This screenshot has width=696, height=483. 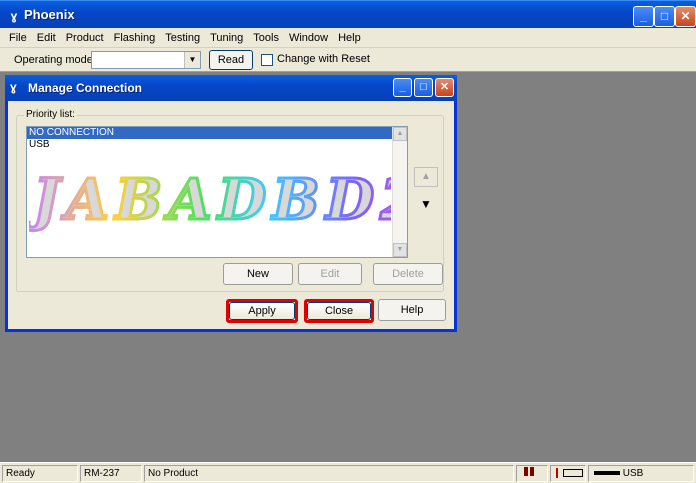 What do you see at coordinates (182, 38) in the screenshot?
I see `menu-testing: Testing` at bounding box center [182, 38].